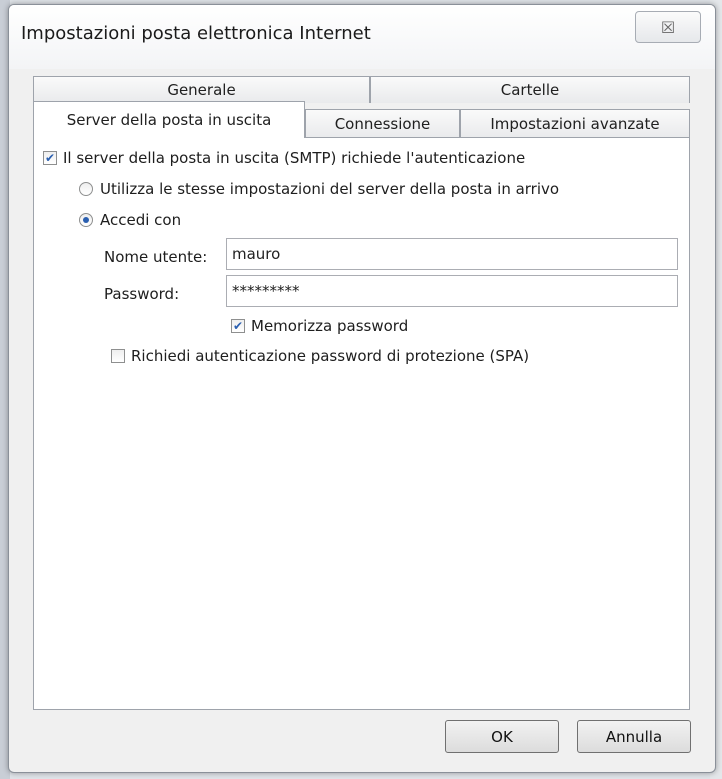  I want to click on remember-password-checkbox: ✔ Memorizza password, so click(319, 326).